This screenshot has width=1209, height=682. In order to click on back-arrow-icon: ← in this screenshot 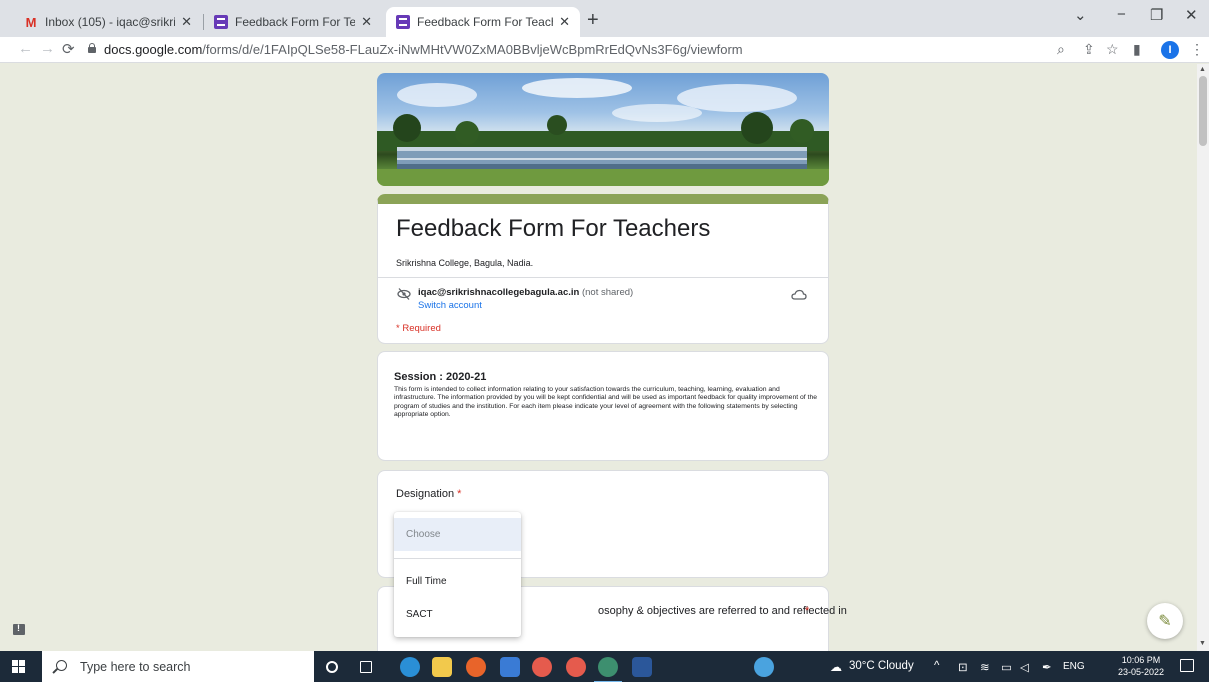, I will do `click(25, 48)`.